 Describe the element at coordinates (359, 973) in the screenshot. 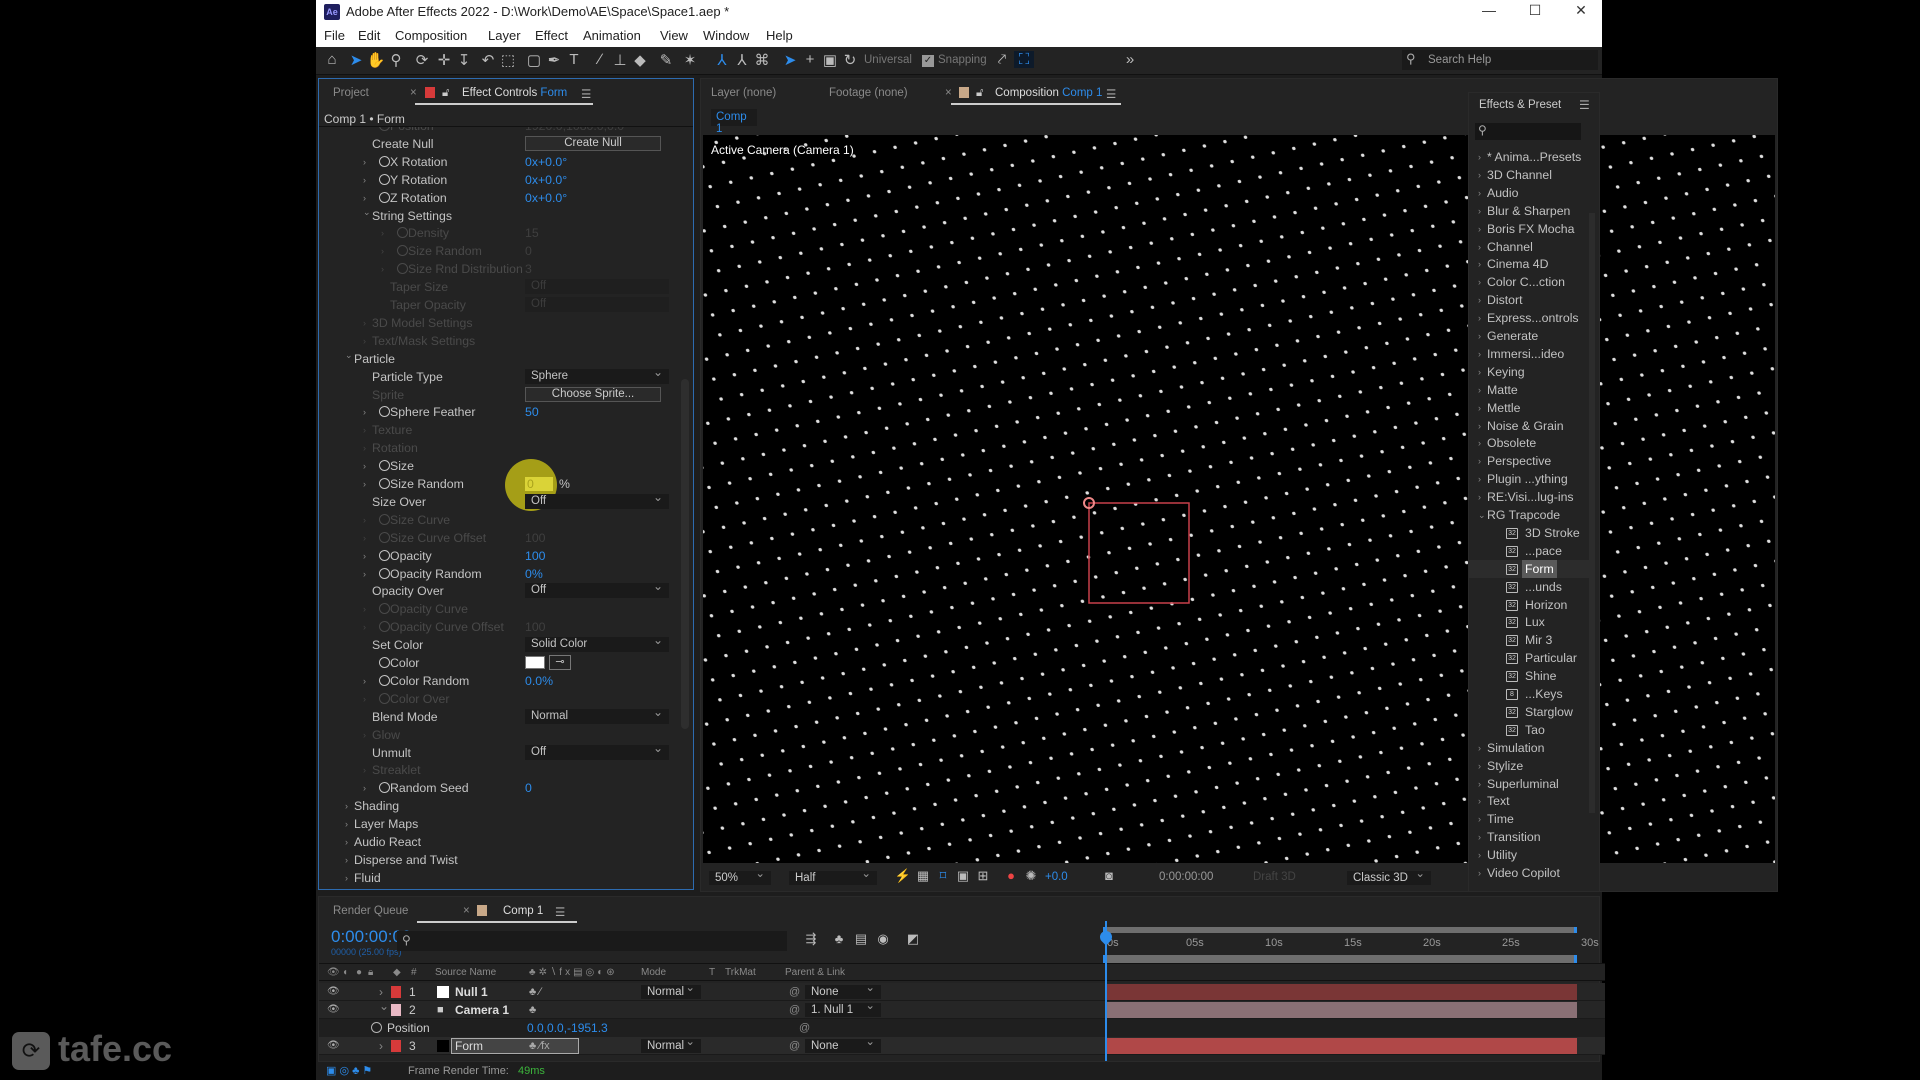

I see `solo-icon: ●` at that location.